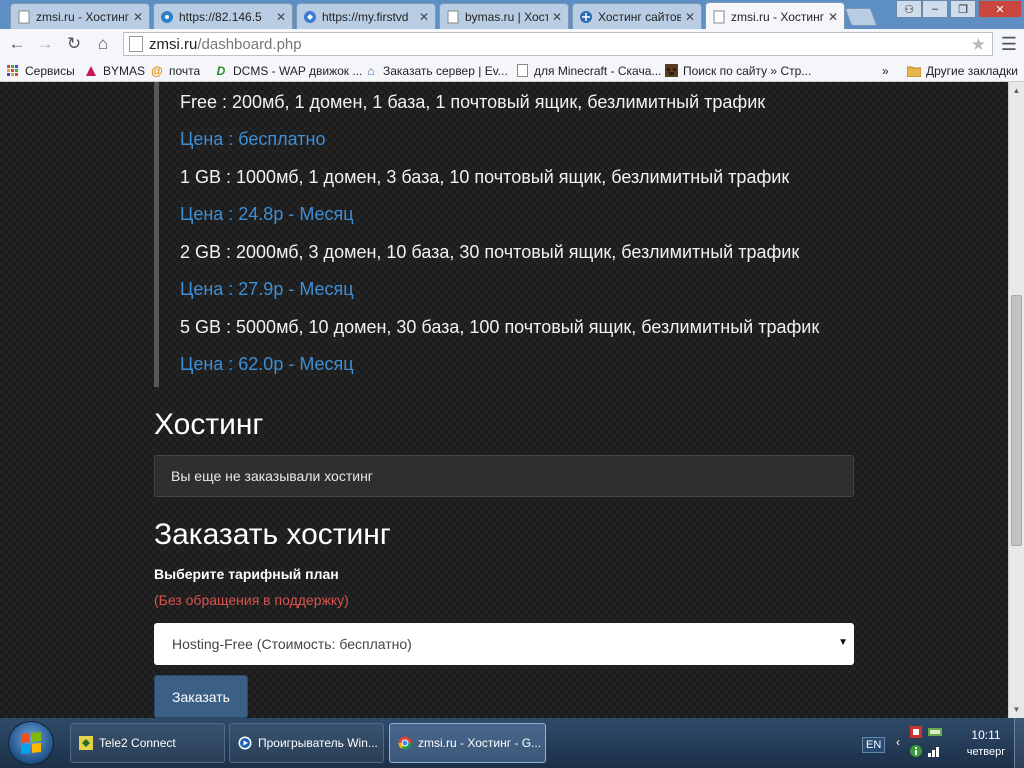 The image size is (1024, 768). I want to click on task-tele2-connect: Tele2 Connect, so click(147, 743).